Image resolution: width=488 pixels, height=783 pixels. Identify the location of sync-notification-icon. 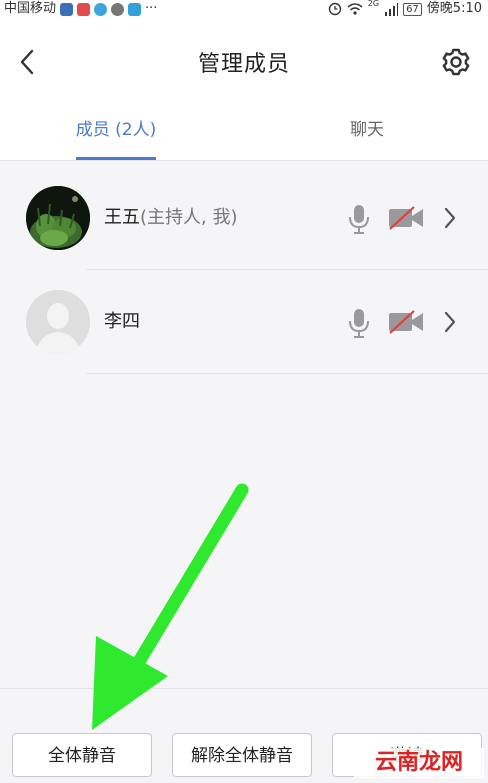
(101, 9).